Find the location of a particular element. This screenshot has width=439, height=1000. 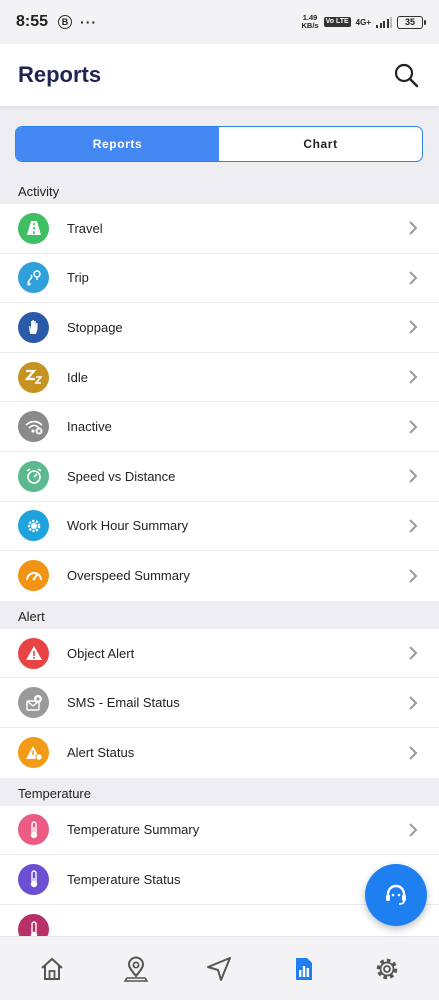

nav-navigate is located at coordinates (219, 969).